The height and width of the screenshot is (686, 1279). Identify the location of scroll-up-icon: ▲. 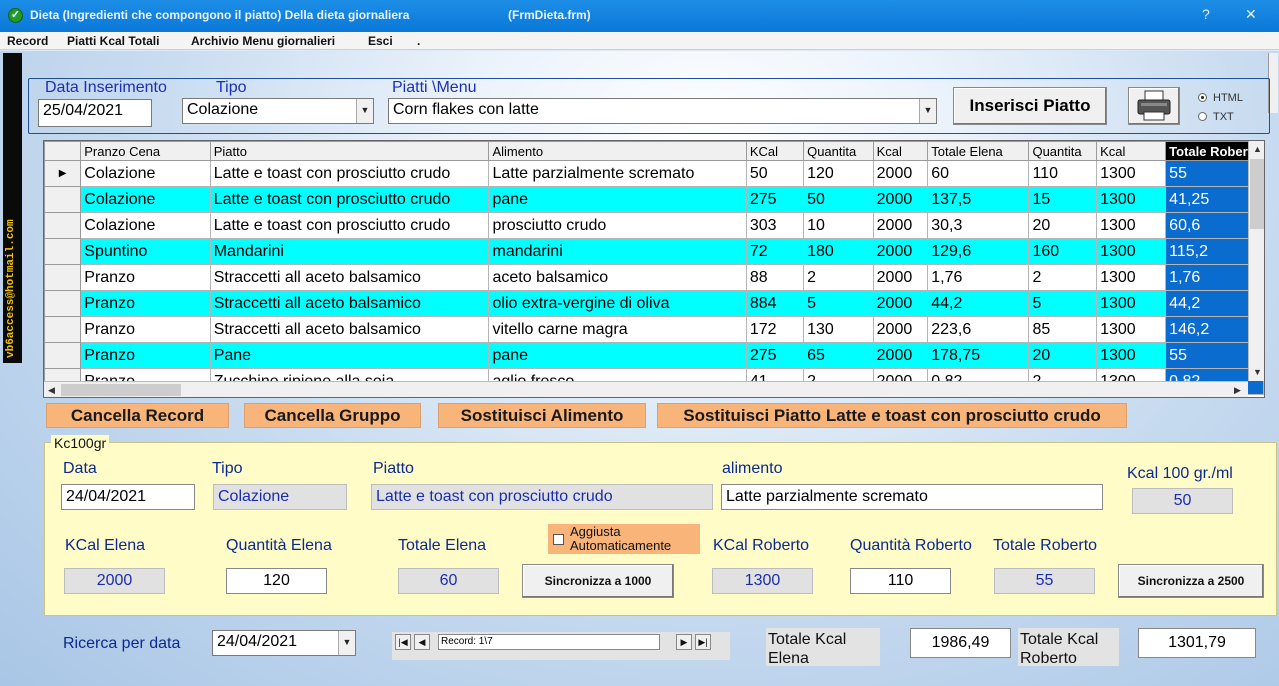
(1257, 149).